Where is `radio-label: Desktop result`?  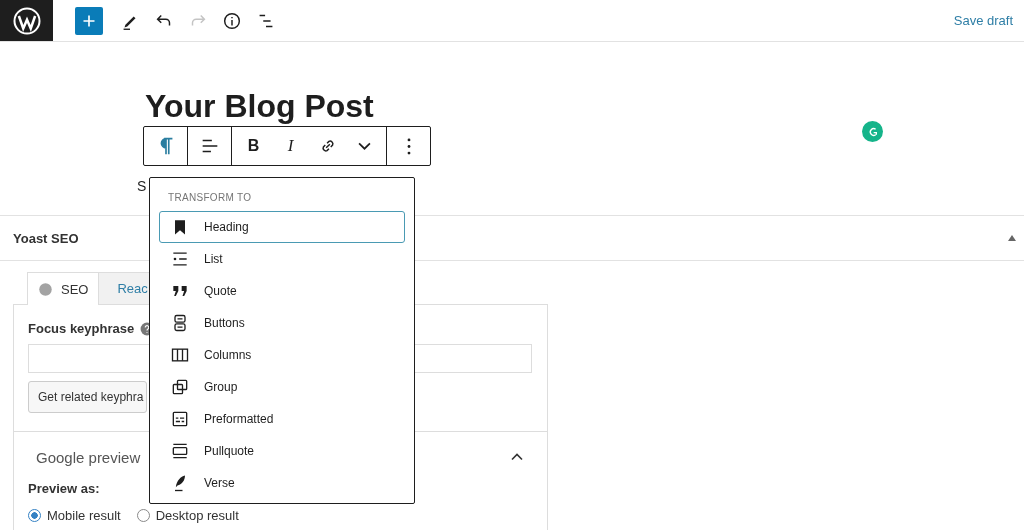
radio-label: Desktop result is located at coordinates (197, 515).